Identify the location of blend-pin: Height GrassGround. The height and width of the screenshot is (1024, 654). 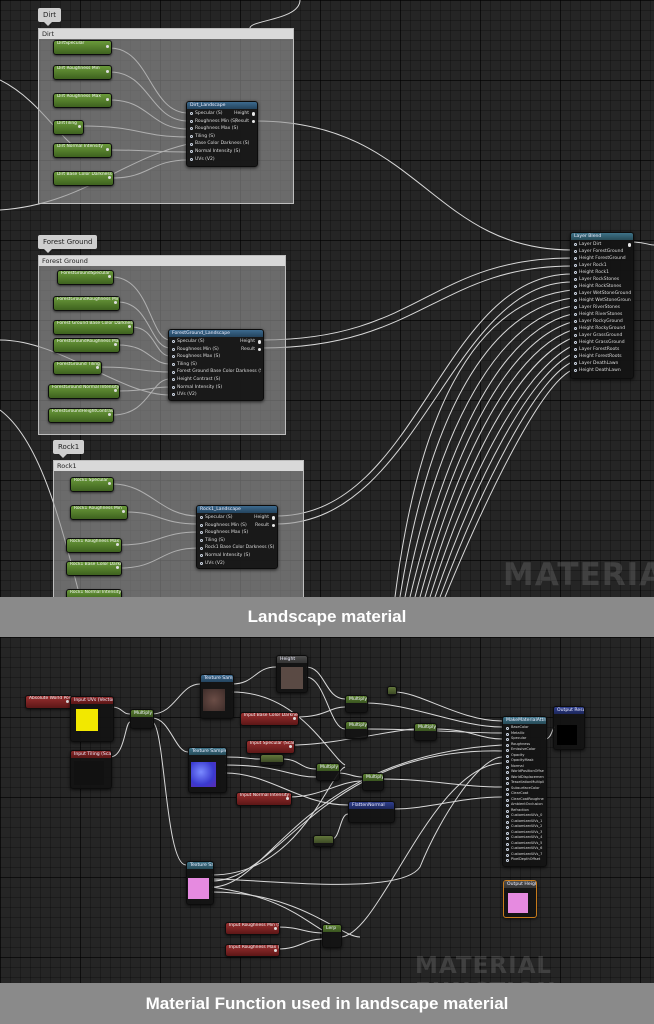
(602, 342).